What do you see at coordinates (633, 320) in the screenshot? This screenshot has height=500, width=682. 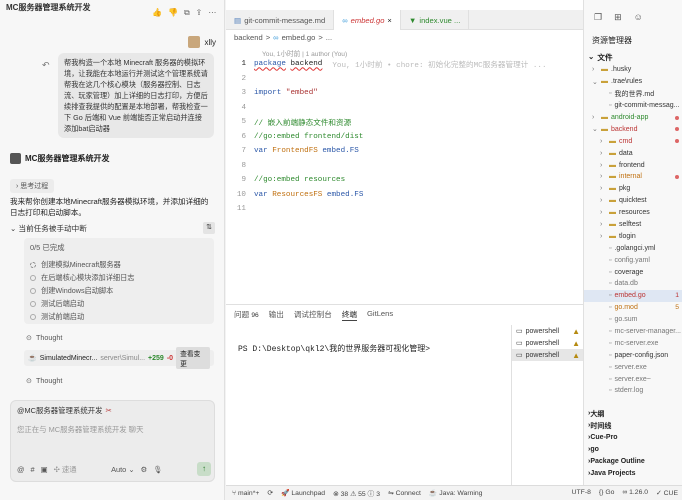 I see `tree-node: ▫ go.sum` at bounding box center [633, 320].